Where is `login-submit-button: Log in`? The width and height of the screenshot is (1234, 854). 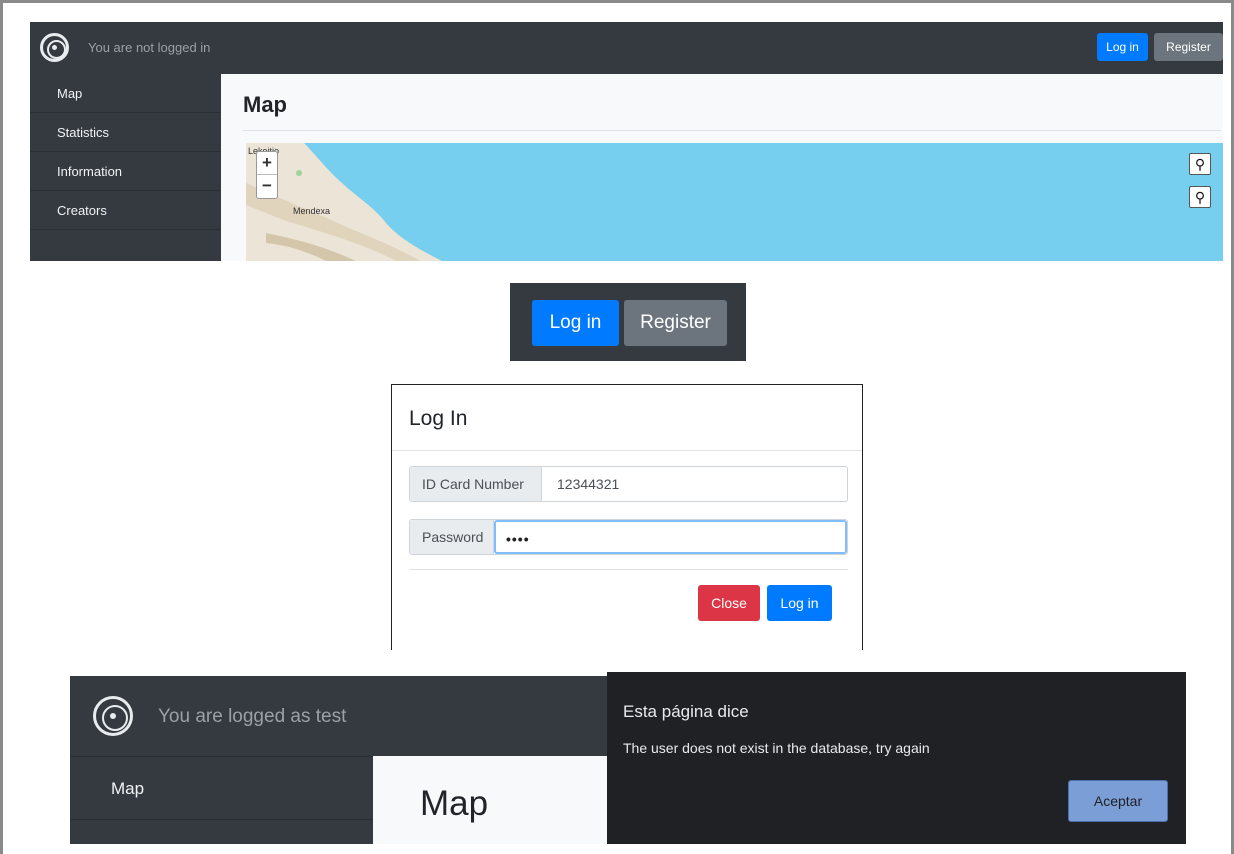 login-submit-button: Log in is located at coordinates (799, 603).